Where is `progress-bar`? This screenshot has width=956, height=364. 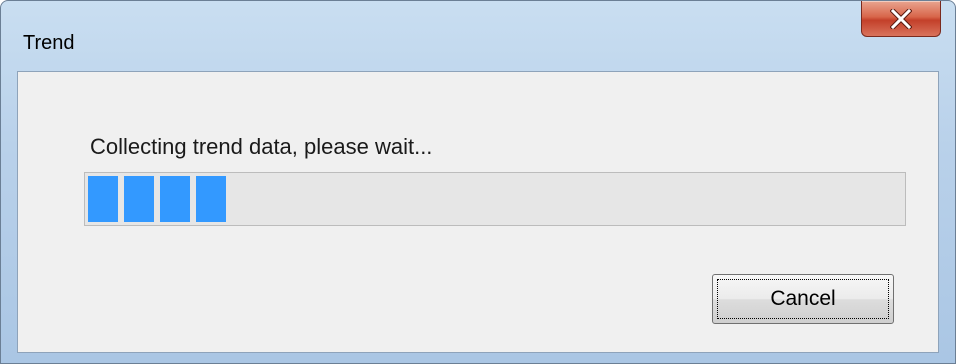 progress-bar is located at coordinates (495, 199).